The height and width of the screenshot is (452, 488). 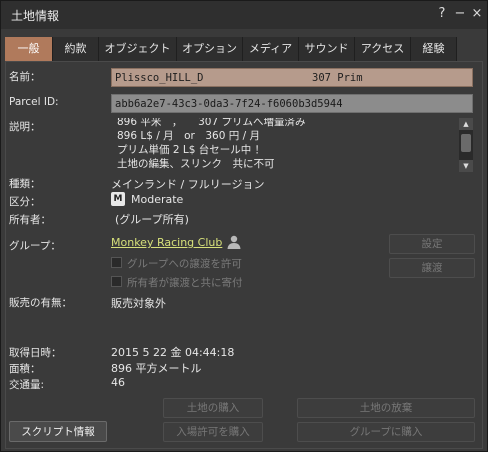 I want to click on scroll-down-icon: ▼, so click(x=466, y=166).